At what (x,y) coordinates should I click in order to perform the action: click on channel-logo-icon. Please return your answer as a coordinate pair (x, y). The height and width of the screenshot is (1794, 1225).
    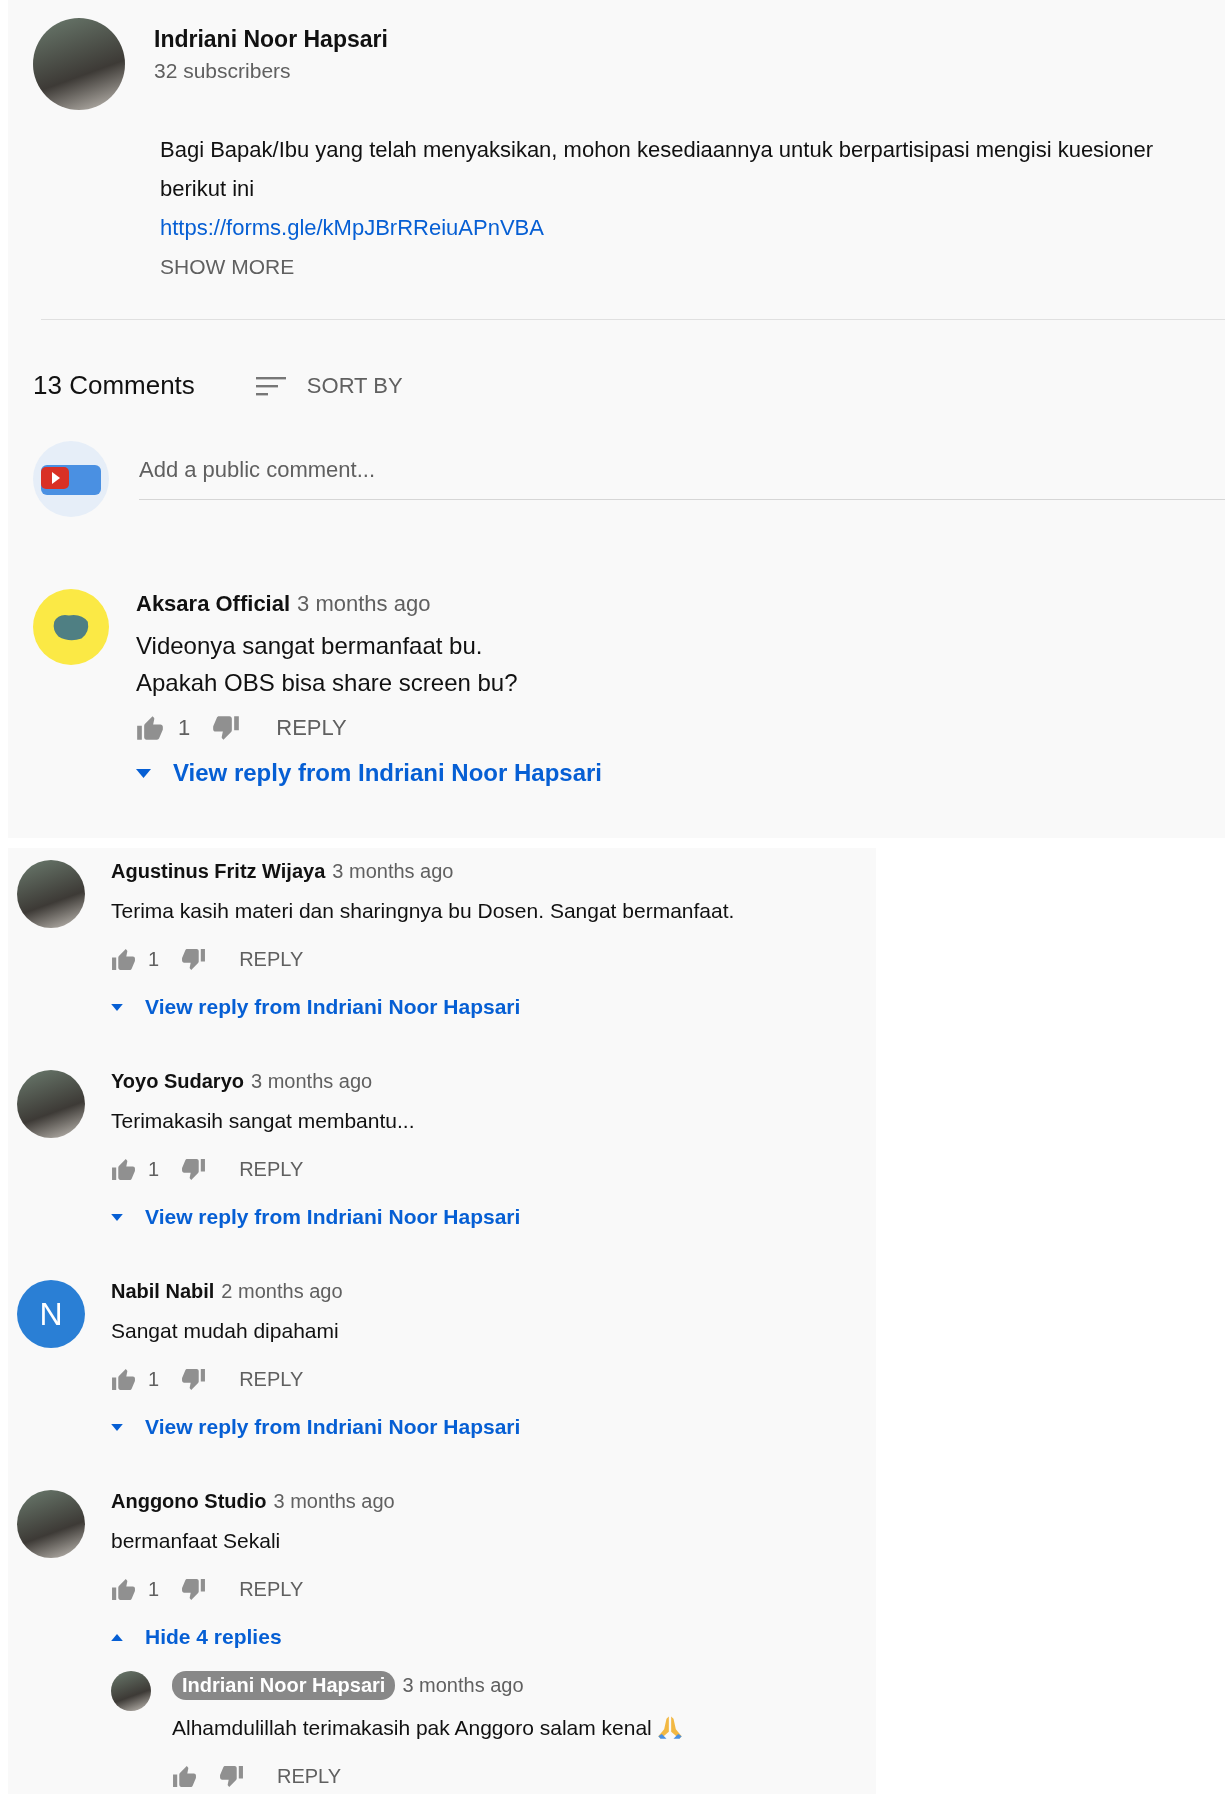
    Looking at the image, I should click on (71, 479).